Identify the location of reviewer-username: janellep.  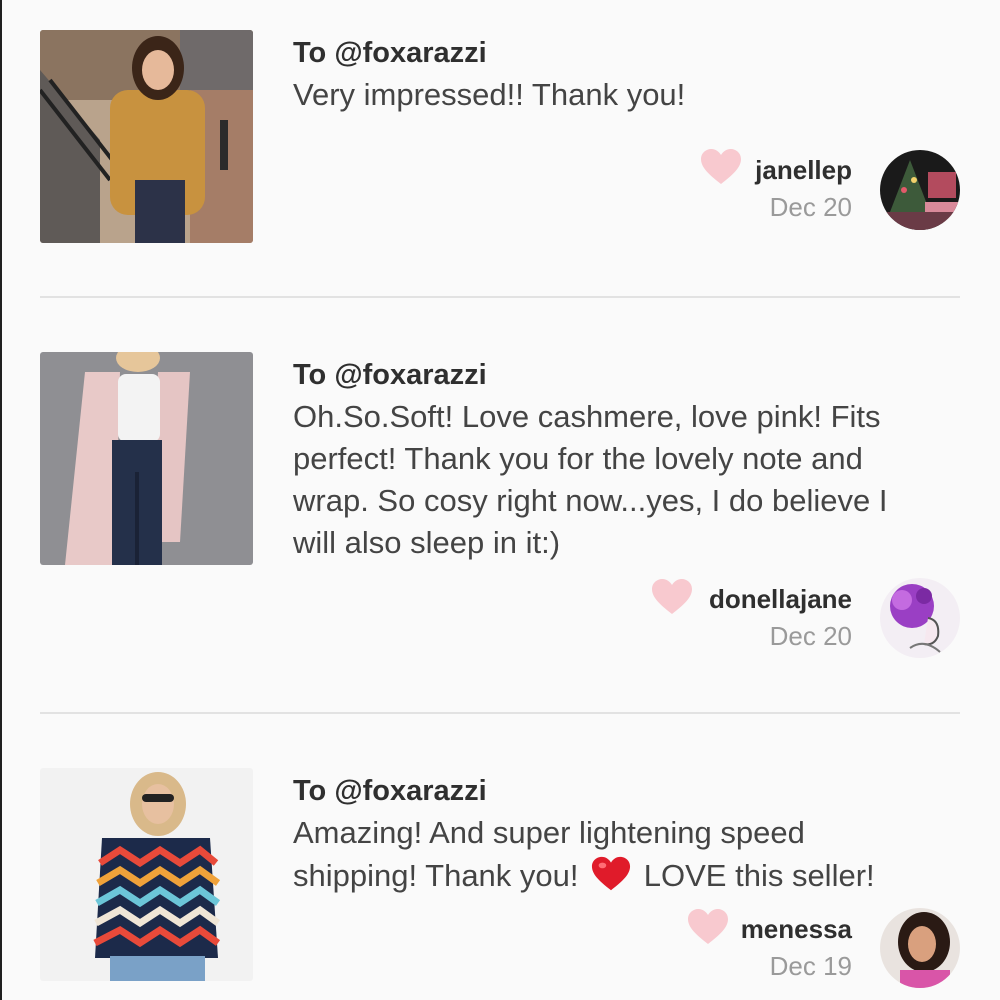
(803, 170).